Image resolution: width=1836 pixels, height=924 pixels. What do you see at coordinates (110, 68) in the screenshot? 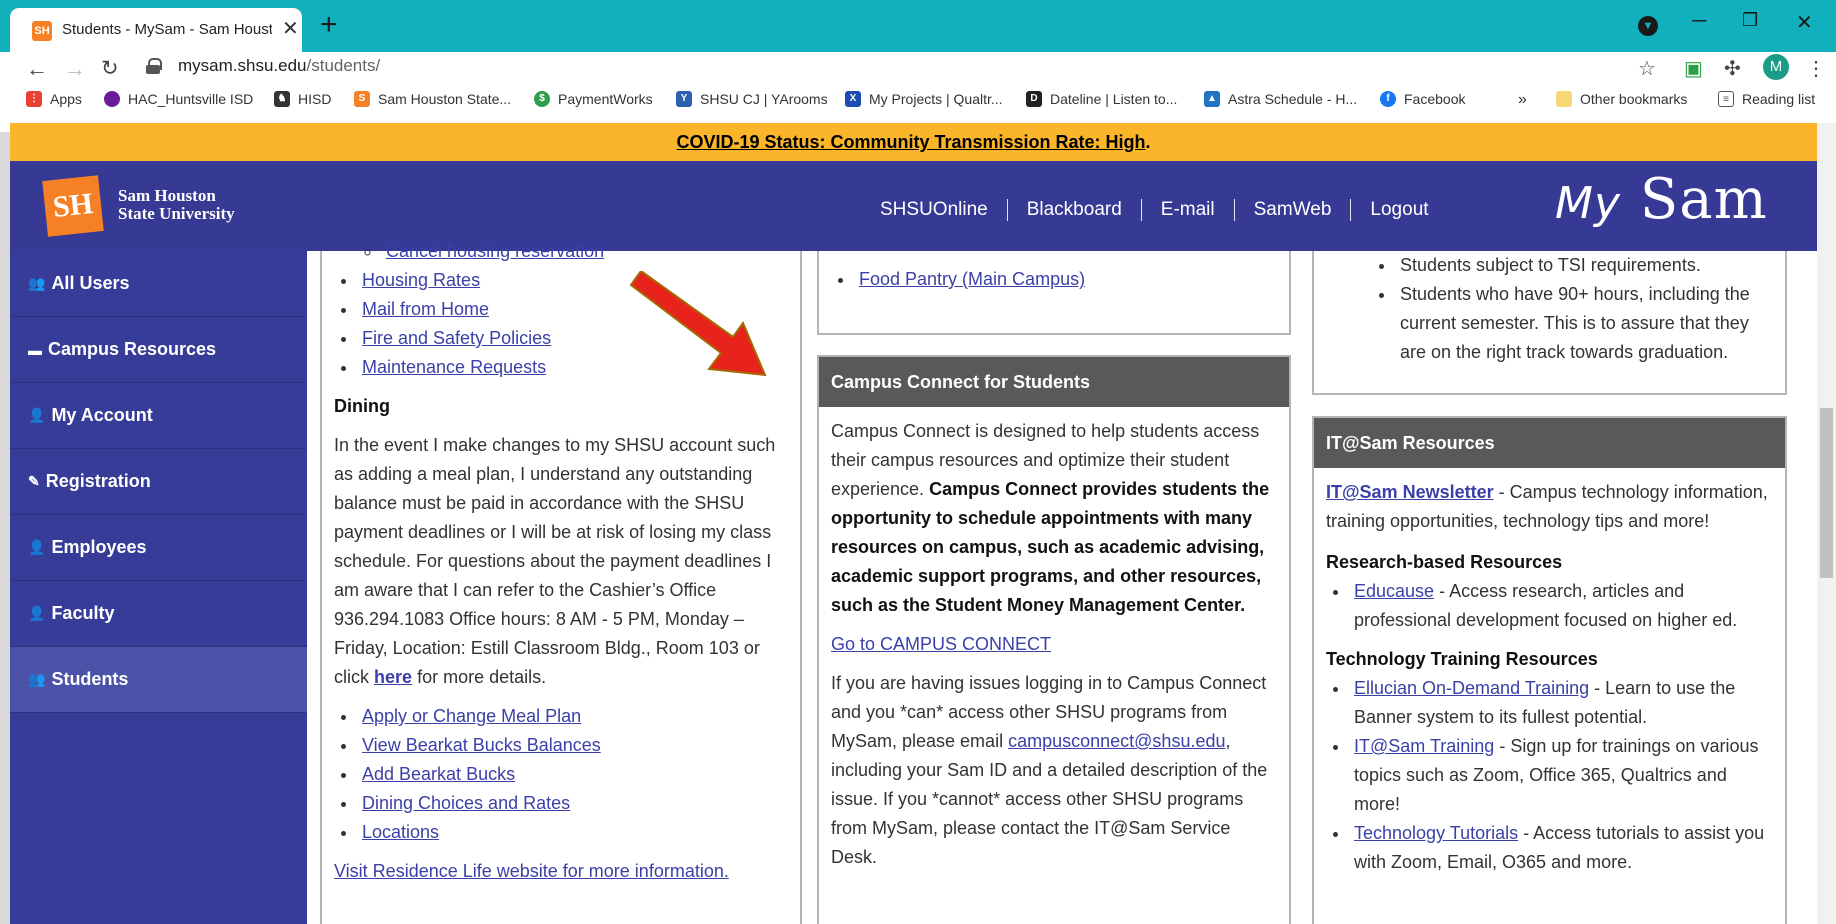
I see `reload-icon: ↻` at bounding box center [110, 68].